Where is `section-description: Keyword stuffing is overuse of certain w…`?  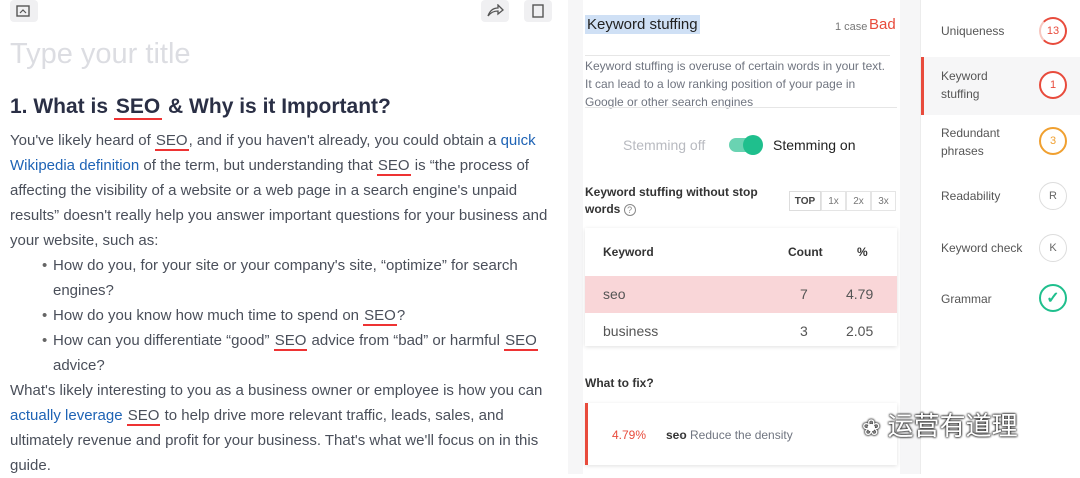
section-description: Keyword stuffing is overuse of certain w… is located at coordinates (737, 83).